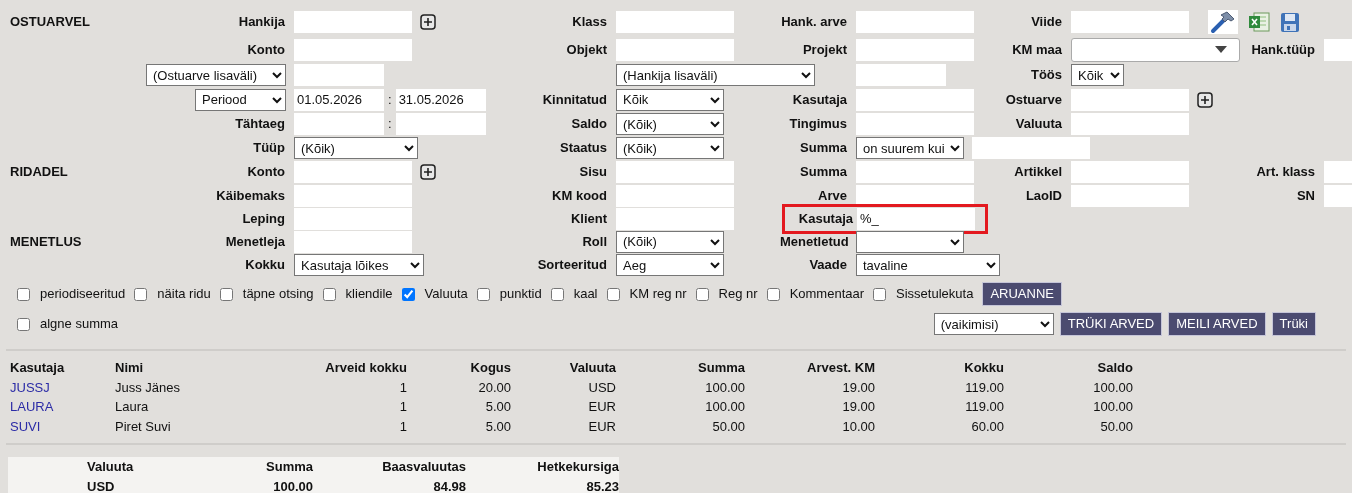 The height and width of the screenshot is (493, 1352). Describe the element at coordinates (1221, 49) in the screenshot. I see `dropdown-arrow-icon` at that location.